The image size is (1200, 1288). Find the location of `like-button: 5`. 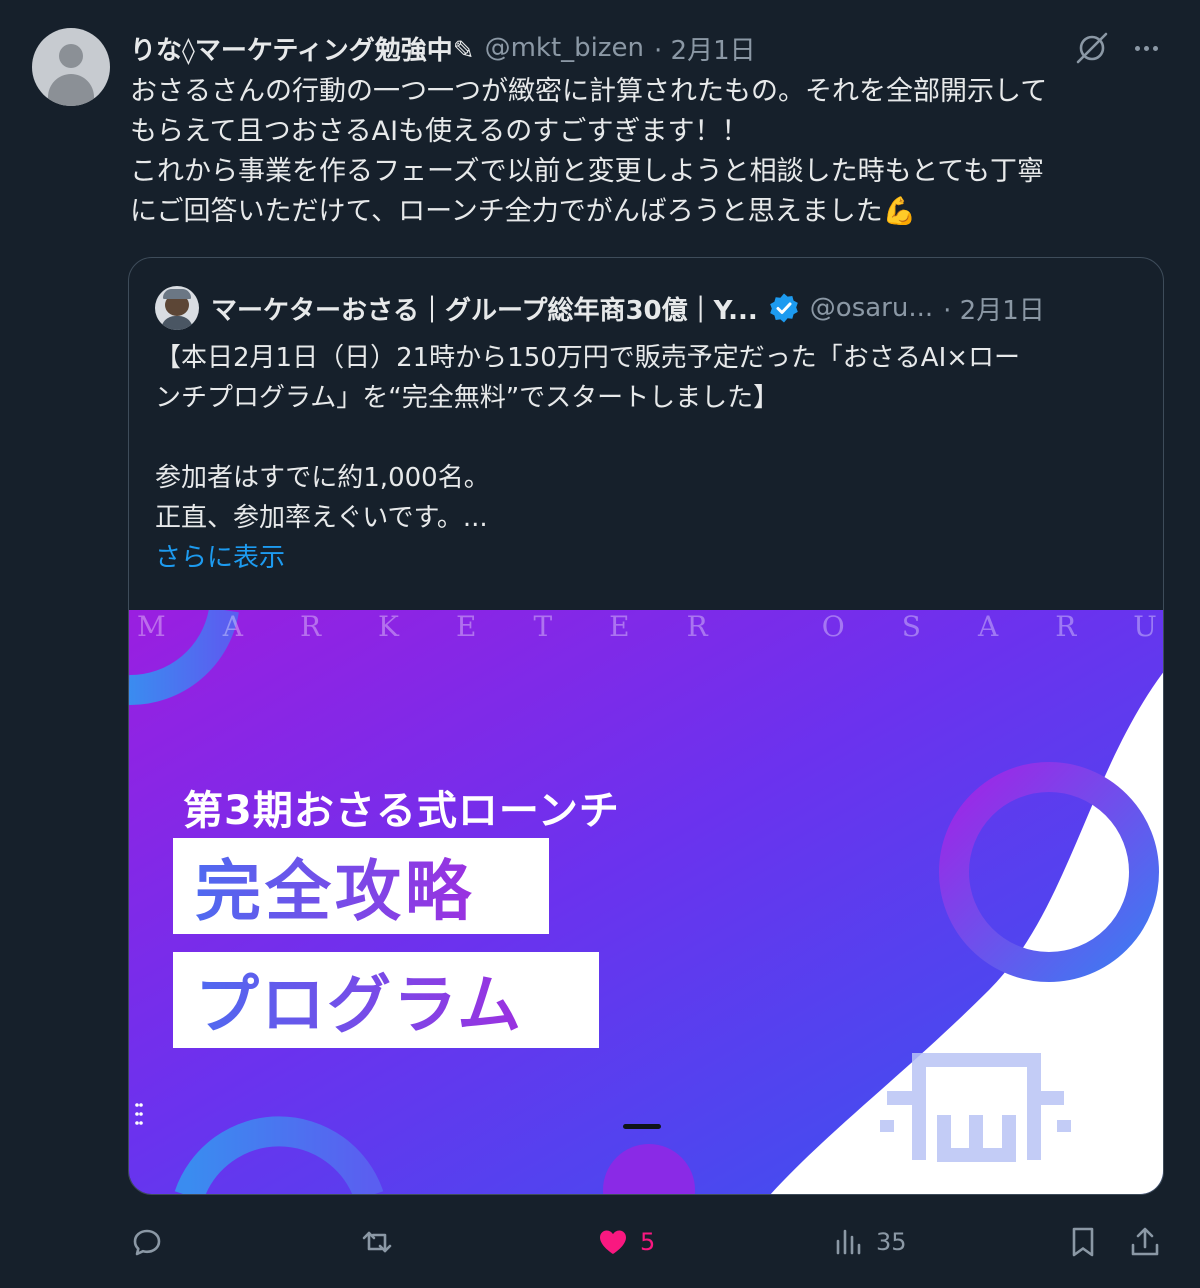

like-button: 5 is located at coordinates (625, 1242).